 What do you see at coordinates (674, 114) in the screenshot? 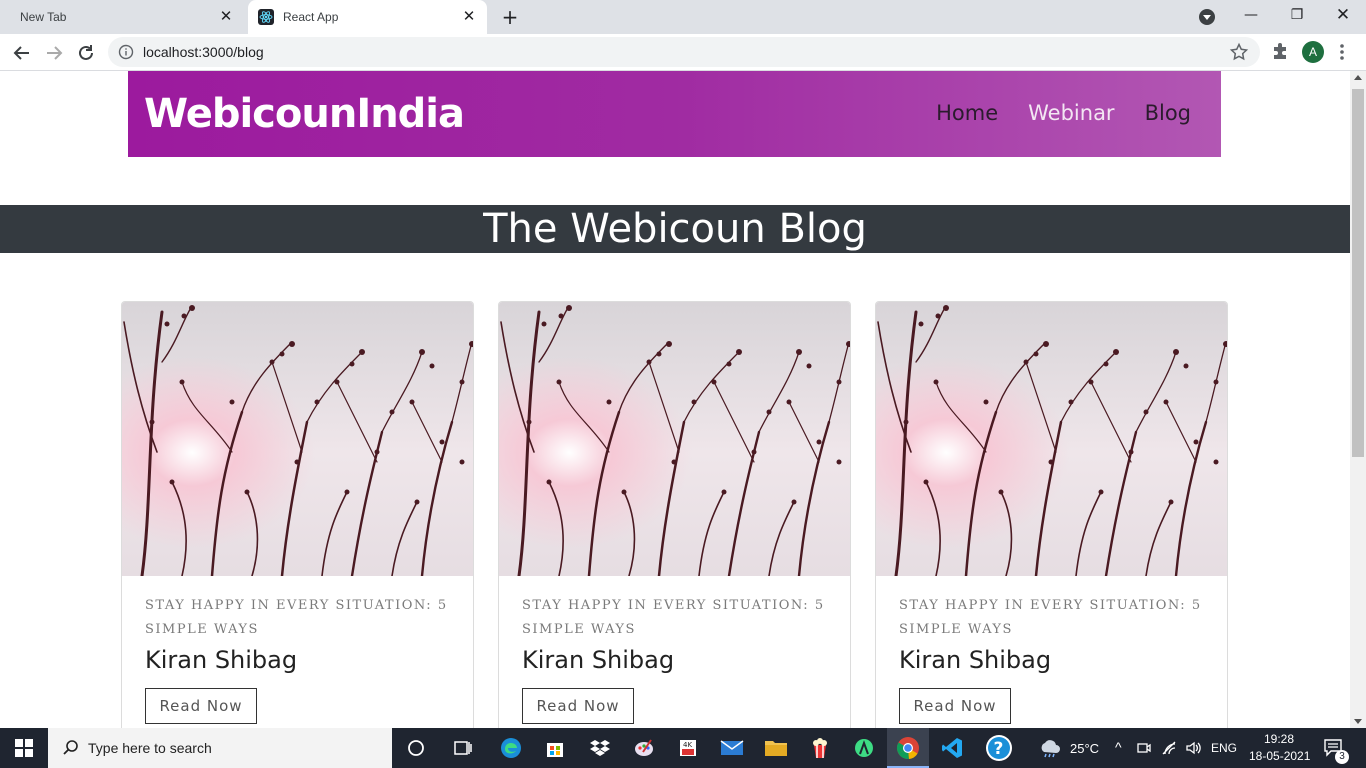
I see `site-header: WebicounIndia Home Webinar Blog` at bounding box center [674, 114].